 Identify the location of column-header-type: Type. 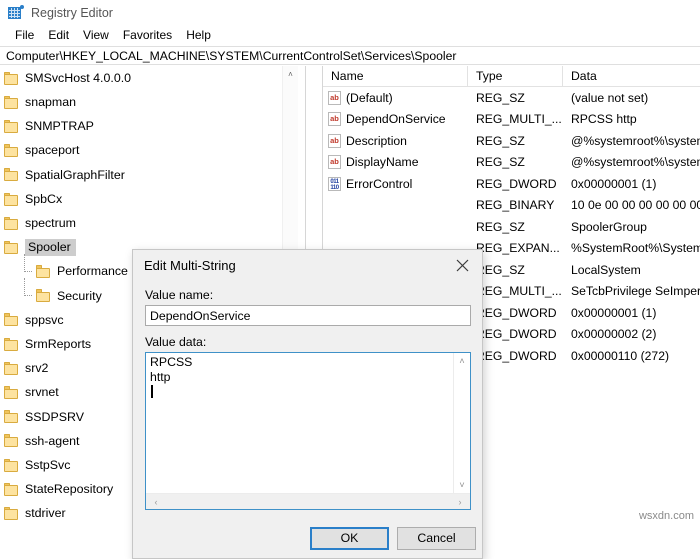
(515, 76).